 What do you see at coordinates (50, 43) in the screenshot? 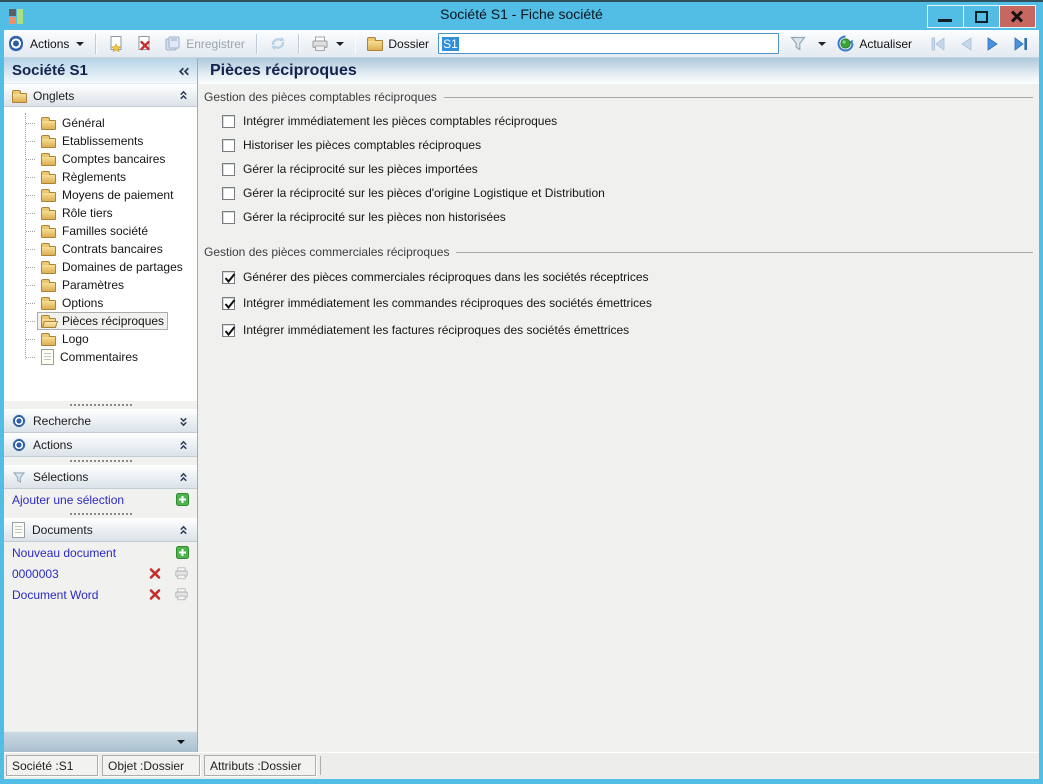
I see `actions-menu-label: Actions` at bounding box center [50, 43].